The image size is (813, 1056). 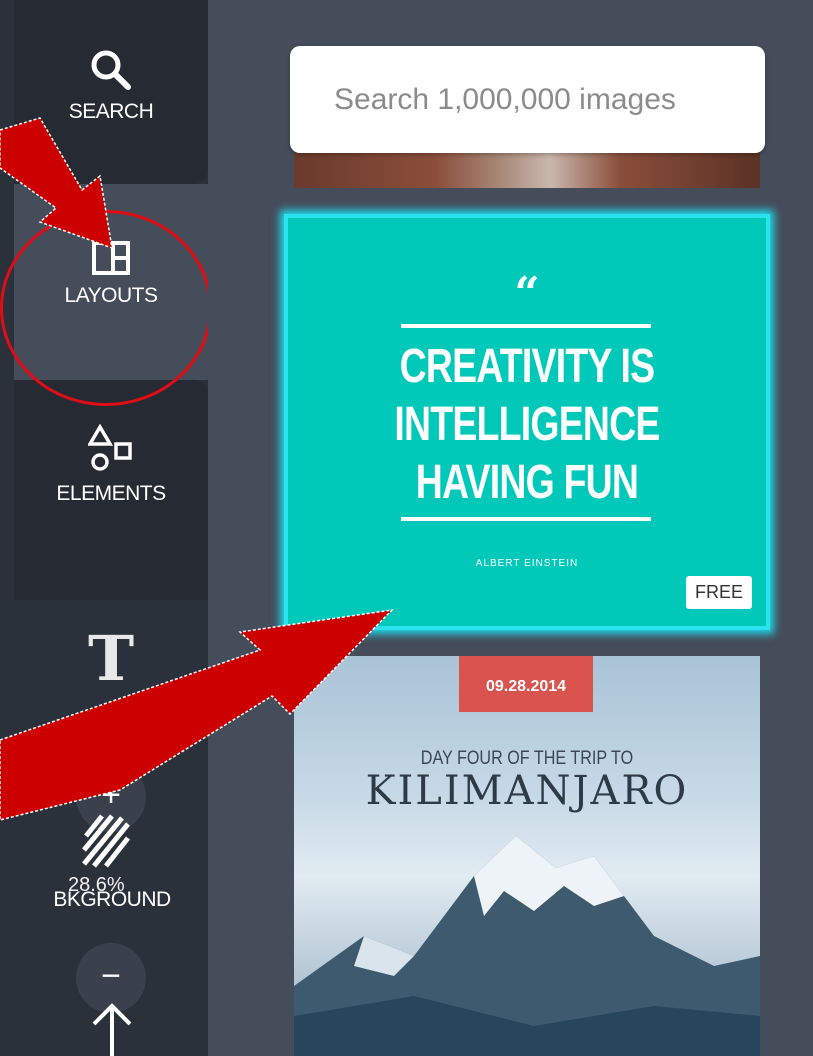 What do you see at coordinates (106, 841) in the screenshot?
I see `background-icon` at bounding box center [106, 841].